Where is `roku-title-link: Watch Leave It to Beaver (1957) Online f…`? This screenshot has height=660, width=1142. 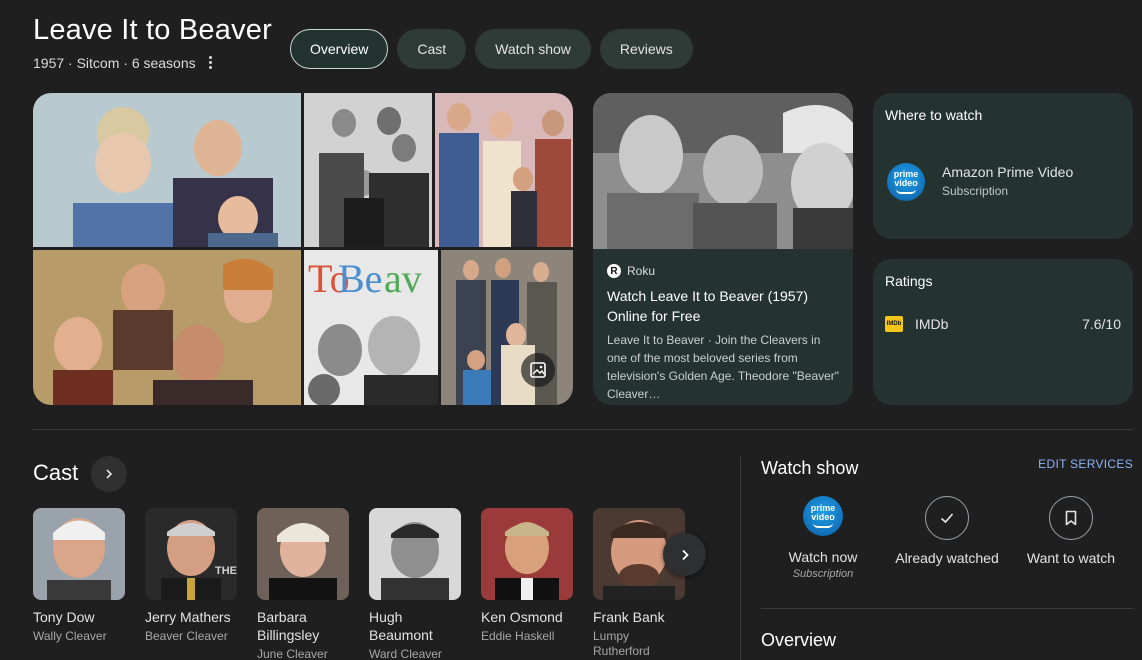
roku-title-link: Watch Leave It to Beaver (1957) Online f… is located at coordinates (725, 306).